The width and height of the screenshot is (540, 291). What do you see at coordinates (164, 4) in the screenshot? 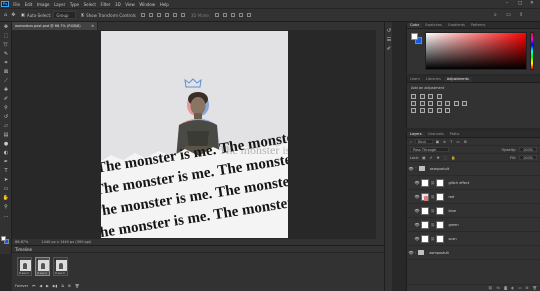
I see `menu-help: Help` at bounding box center [164, 4].